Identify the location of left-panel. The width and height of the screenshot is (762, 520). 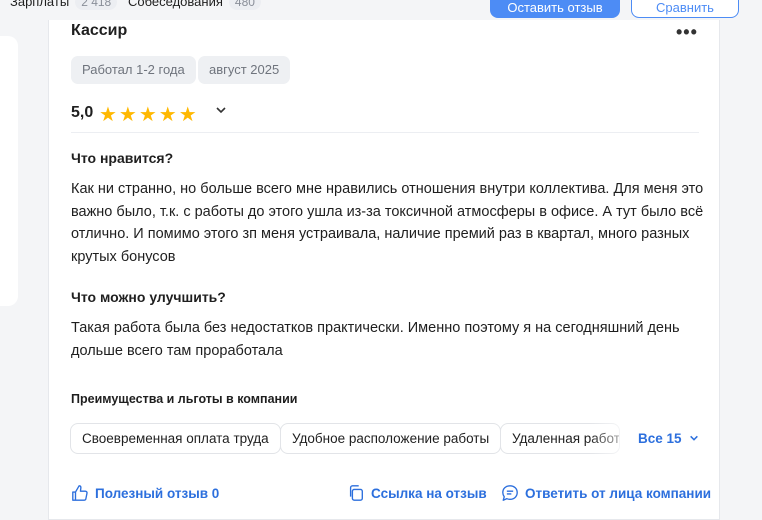
(9, 171).